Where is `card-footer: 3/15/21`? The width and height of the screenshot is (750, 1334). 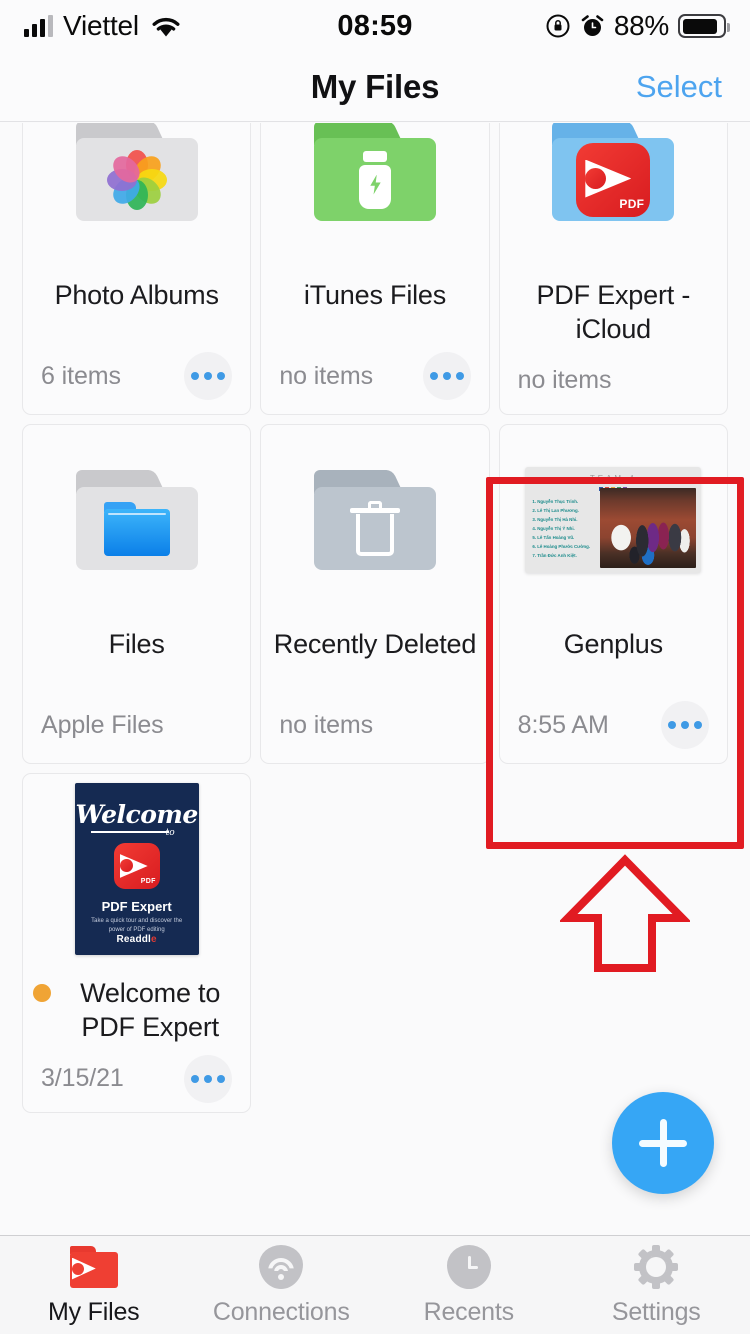
card-footer: 3/15/21 is located at coordinates (136, 1078).